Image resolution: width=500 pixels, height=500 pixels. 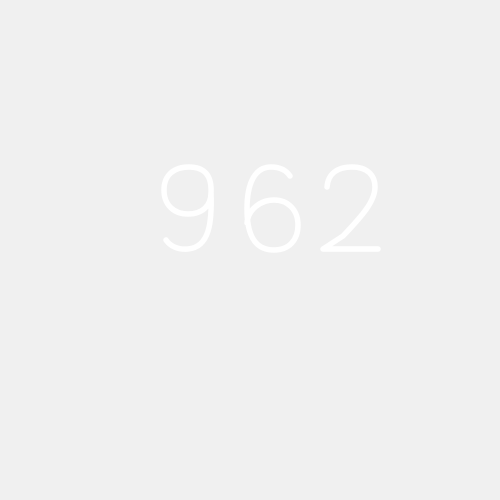 I want to click on captcha-text, so click(x=271, y=208).